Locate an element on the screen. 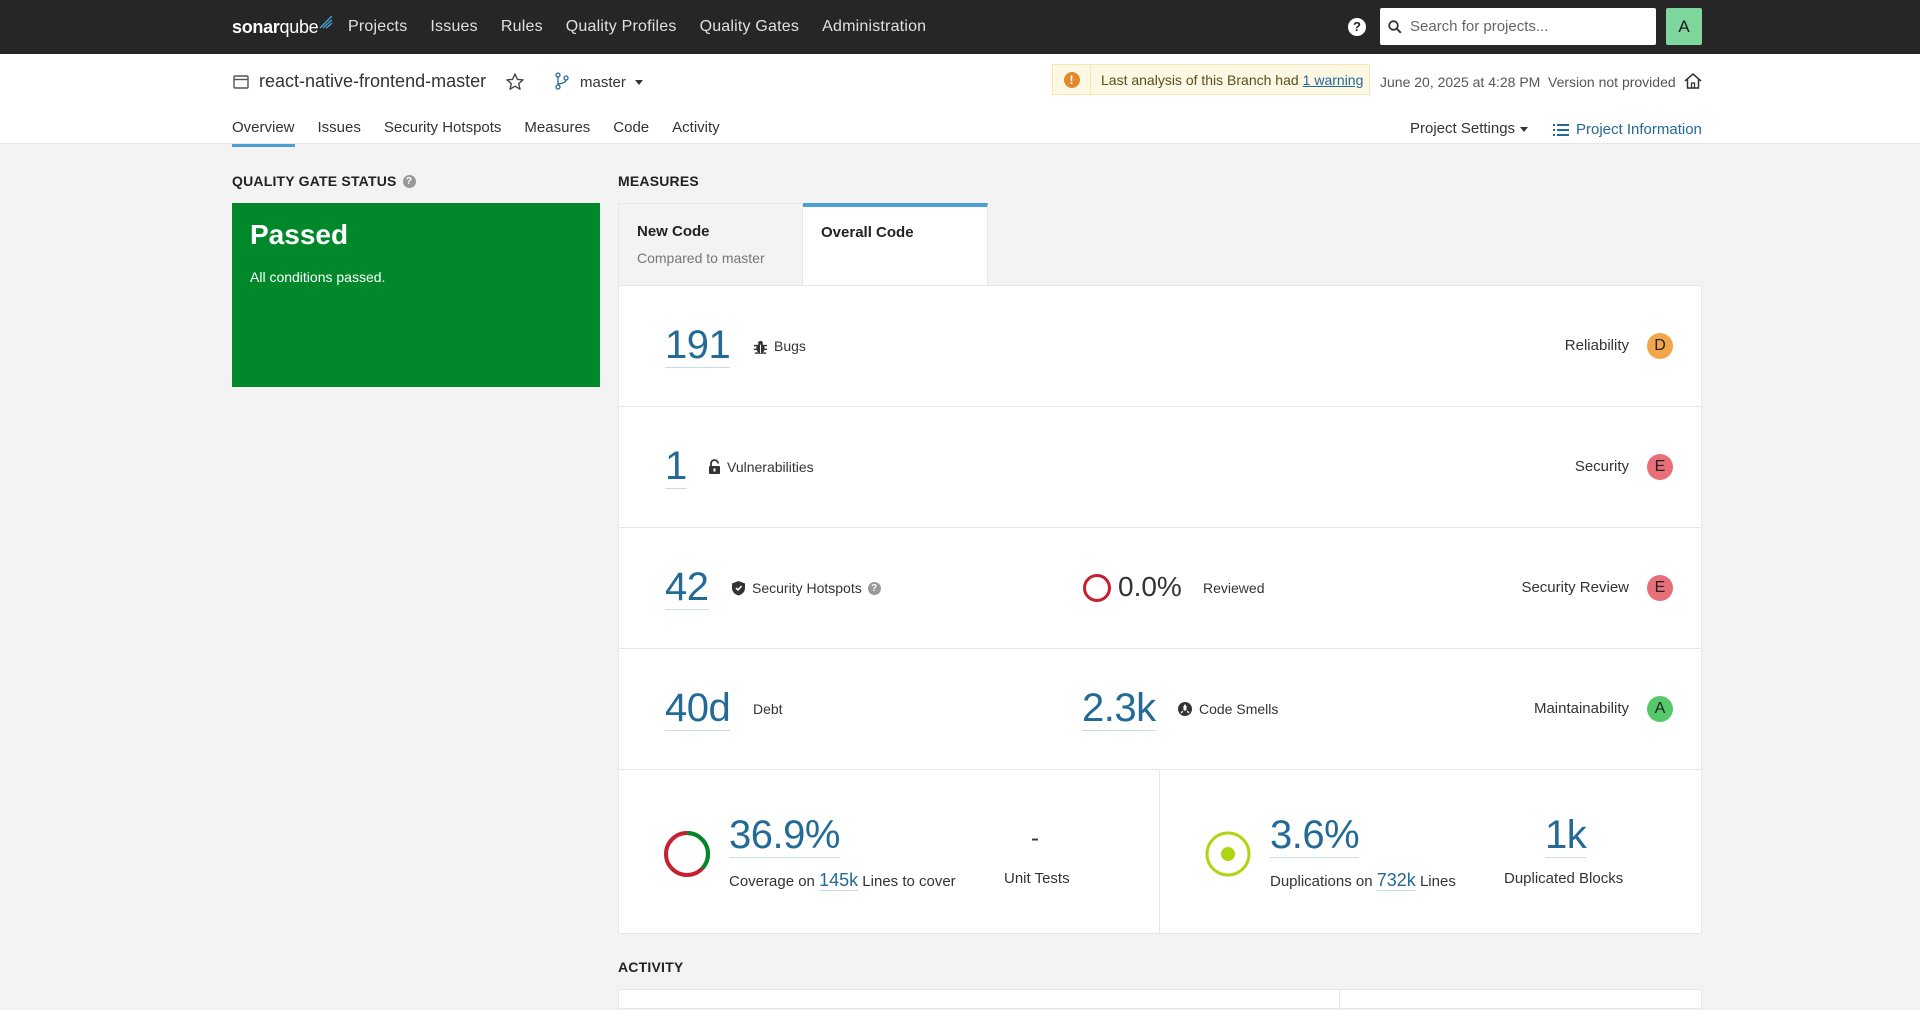 Image resolution: width=1920 pixels, height=1010 pixels. code-smells-count: 2.3k is located at coordinates (1119, 708).